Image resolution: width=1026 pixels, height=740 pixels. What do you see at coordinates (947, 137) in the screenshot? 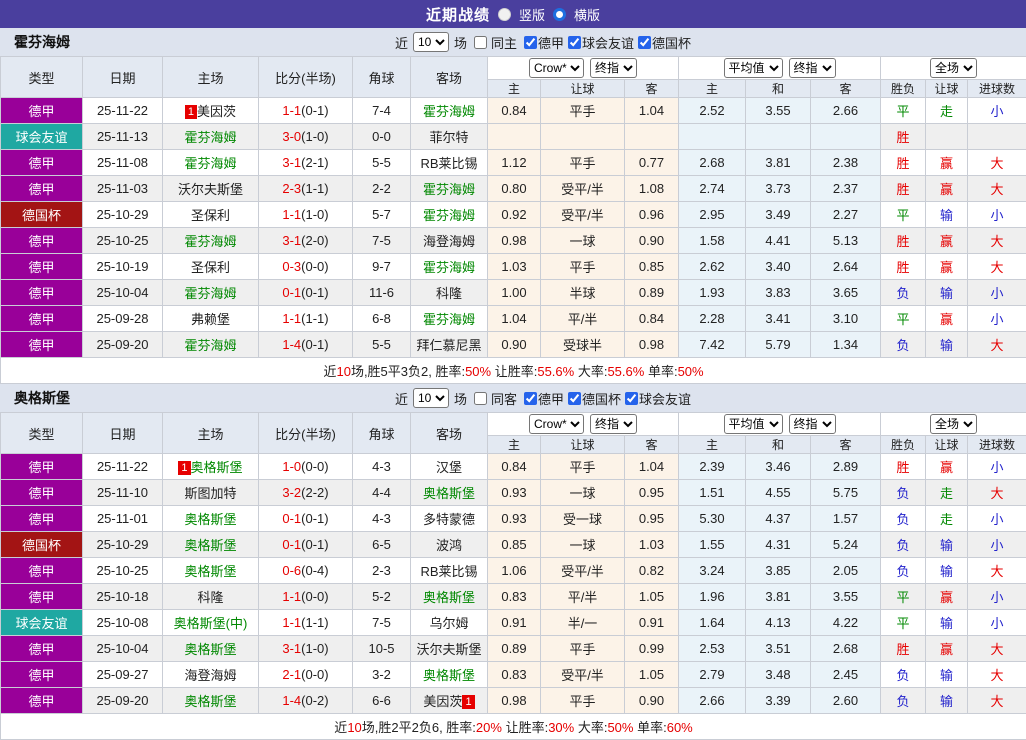
I see `handicap-result-cell` at bounding box center [947, 137].